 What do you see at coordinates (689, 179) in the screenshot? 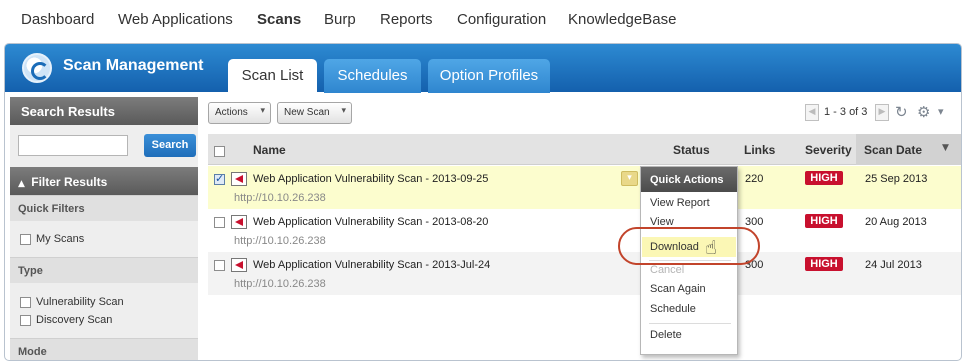
I see `quick-actions-title: Quick Actions` at bounding box center [689, 179].